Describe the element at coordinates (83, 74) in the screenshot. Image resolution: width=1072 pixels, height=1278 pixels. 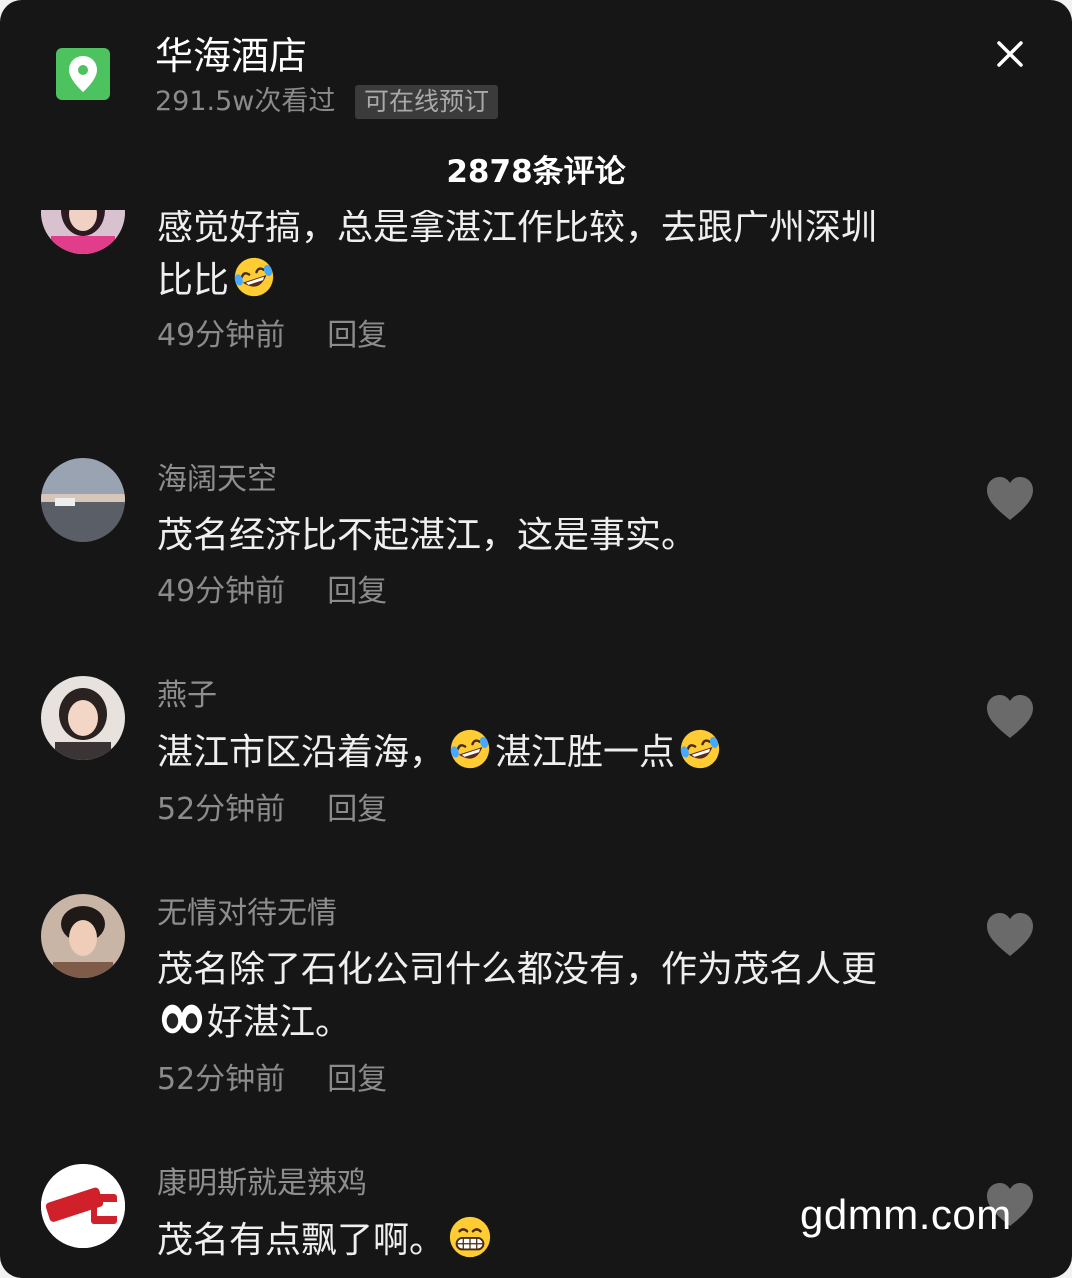
I see `map-pin-icon` at that location.